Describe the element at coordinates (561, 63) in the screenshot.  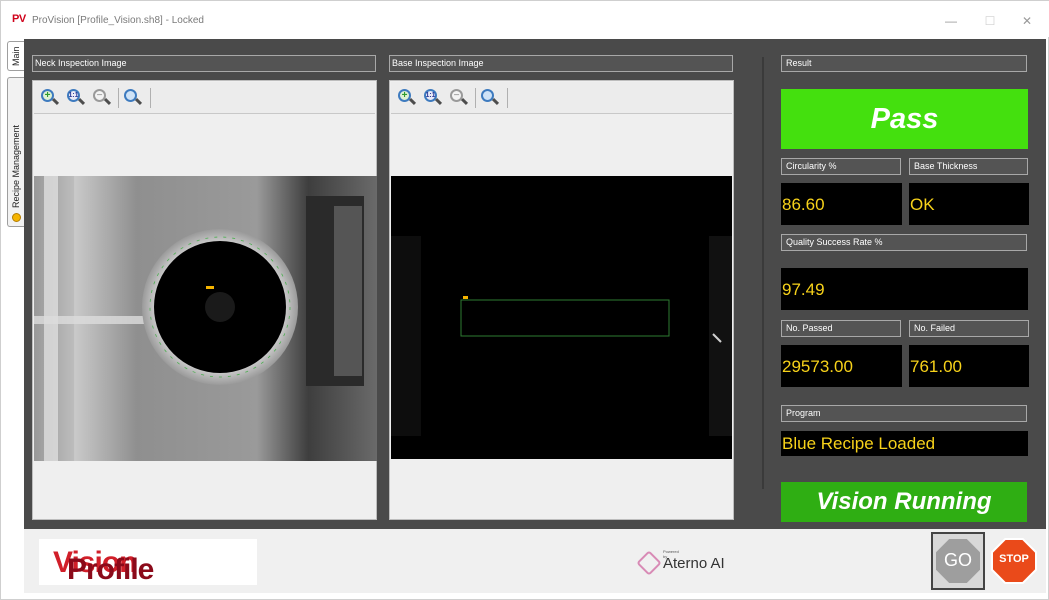
I see `base-inspection-label: Base Inspection Image` at that location.